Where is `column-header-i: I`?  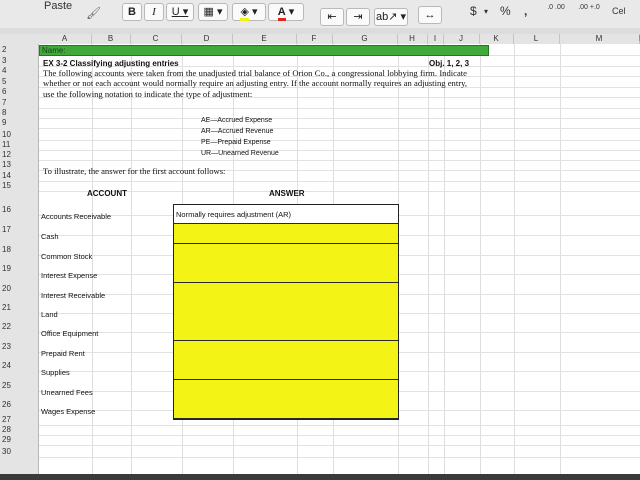 column-header-i: I is located at coordinates (435, 39).